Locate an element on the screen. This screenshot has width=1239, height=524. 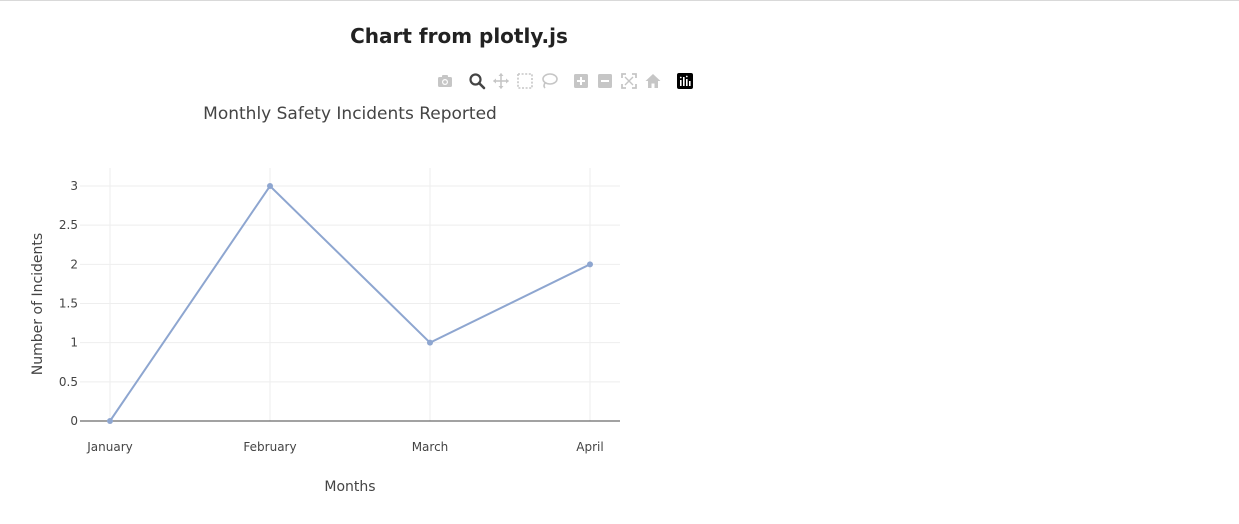
x-tick-label: April is located at coordinates (589, 447).